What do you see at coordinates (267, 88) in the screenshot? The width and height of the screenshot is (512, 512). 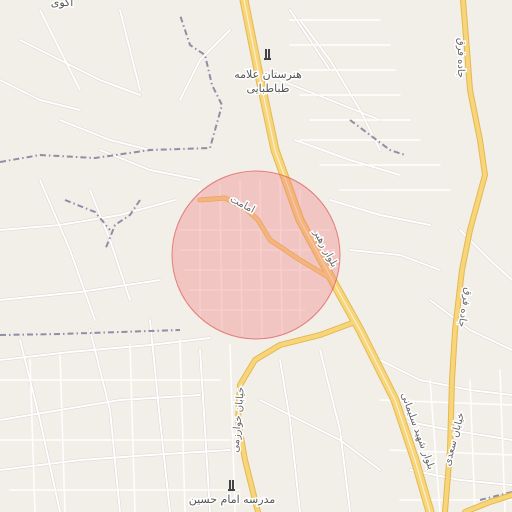 I see `poi-school-1-name-line2: طباطبایی` at bounding box center [267, 88].